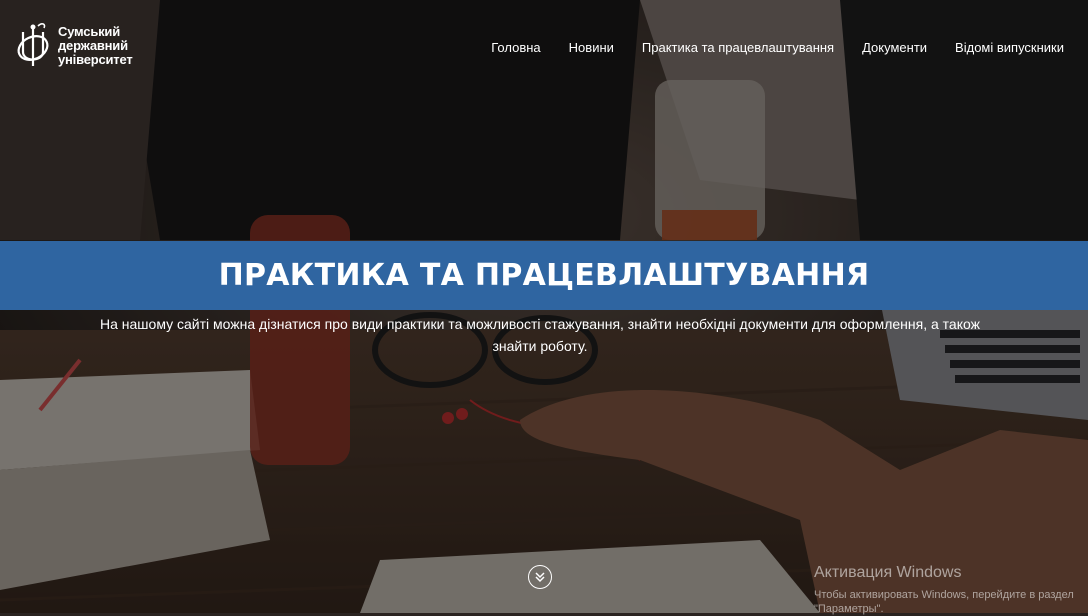 The image size is (1088, 616). What do you see at coordinates (591, 47) in the screenshot?
I see `nav-item-news: Новини` at bounding box center [591, 47].